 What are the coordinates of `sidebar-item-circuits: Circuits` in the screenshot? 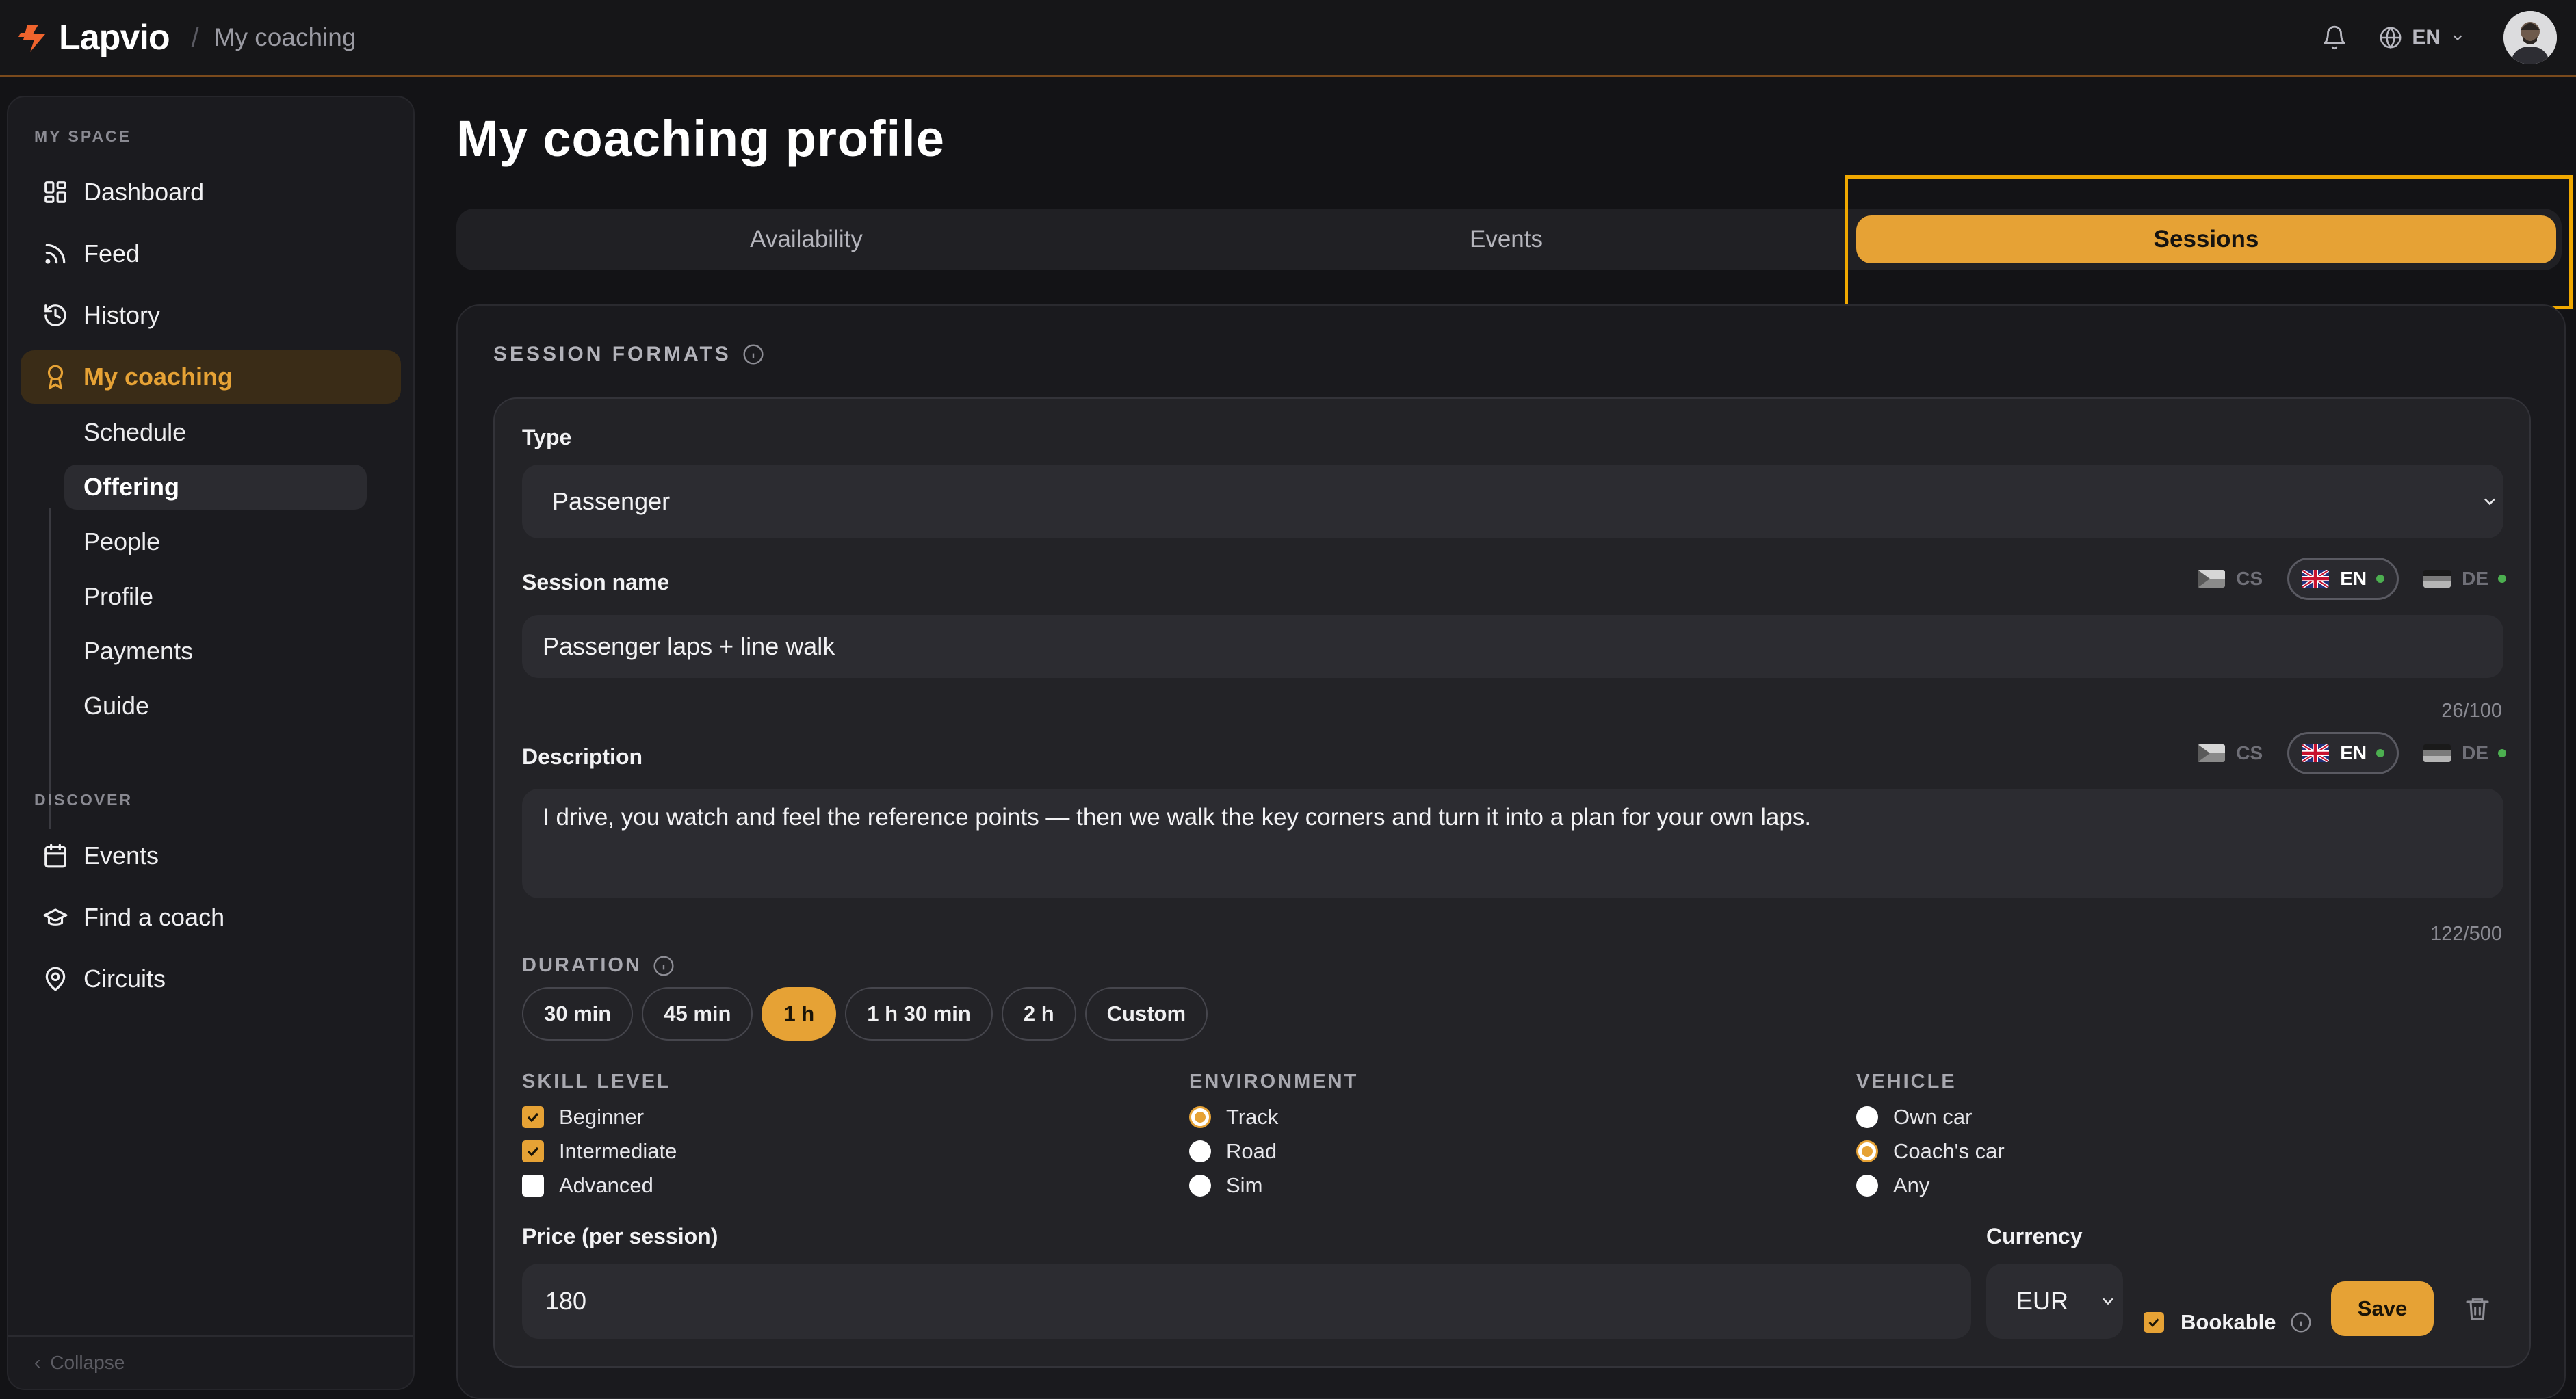 It's located at (211, 979).